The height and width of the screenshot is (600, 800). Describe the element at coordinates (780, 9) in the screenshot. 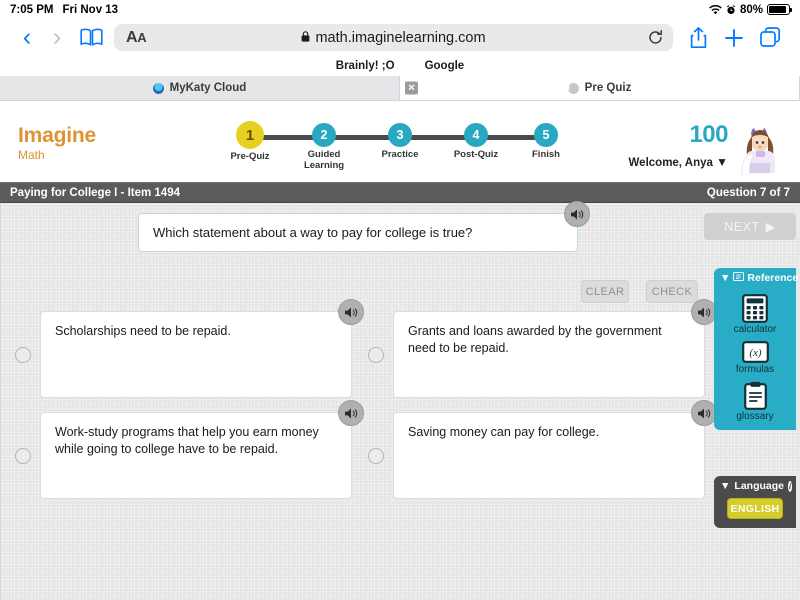

I see `battery-icon` at that location.